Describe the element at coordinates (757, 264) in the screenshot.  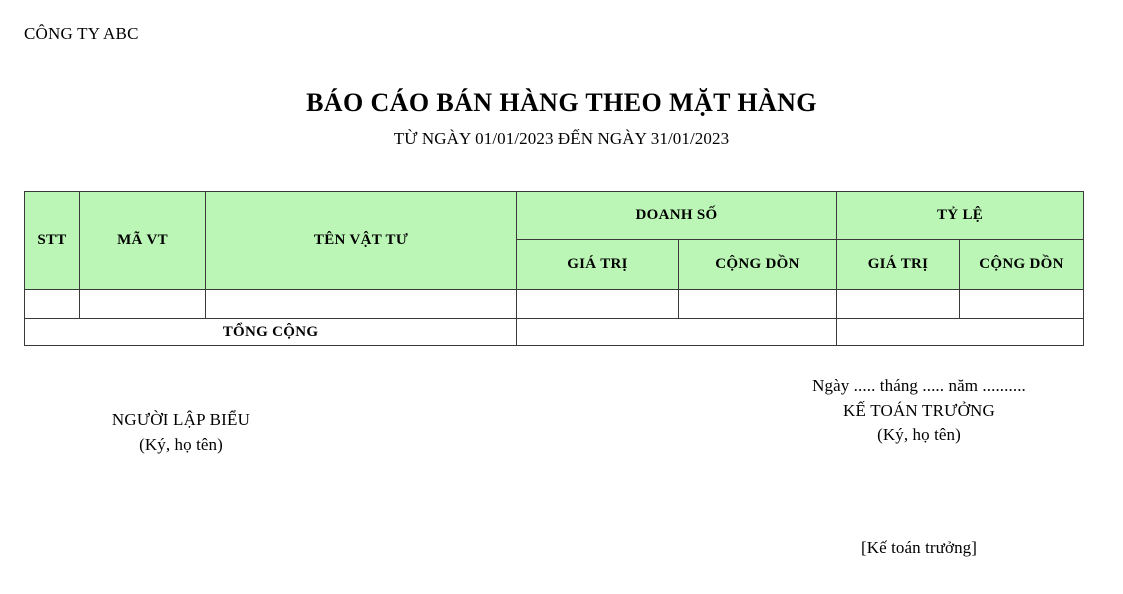
I see `column-header-doanh-so-cong-don: CỘNG DỒN` at that location.